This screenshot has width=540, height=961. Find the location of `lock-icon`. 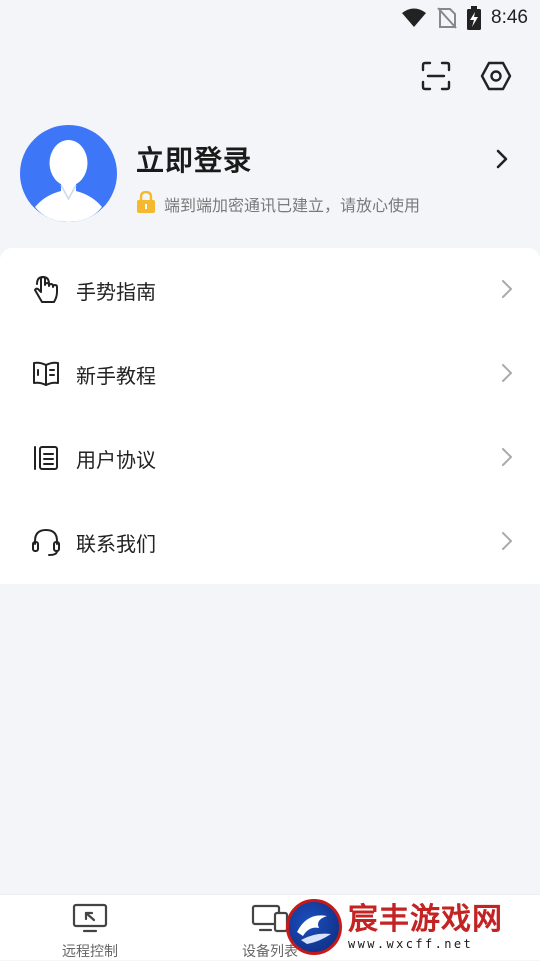

lock-icon is located at coordinates (146, 204).